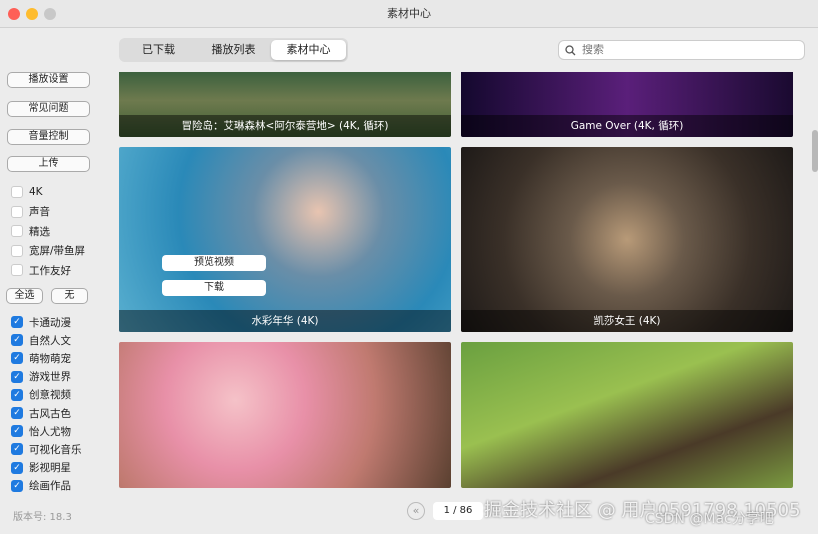 This screenshot has width=818, height=534. What do you see at coordinates (50, 395) in the screenshot?
I see `checkbox-label: 创意视频` at bounding box center [50, 395].